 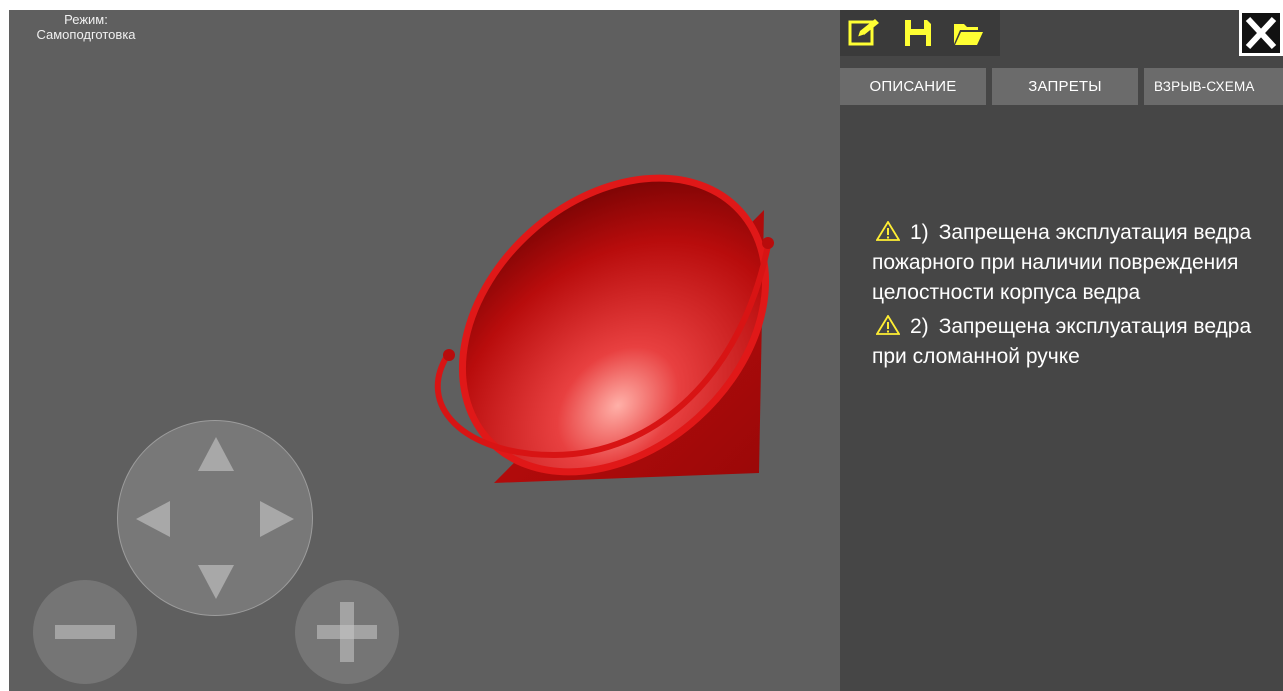 I want to click on mode-label: Режим:, so click(x=86, y=19).